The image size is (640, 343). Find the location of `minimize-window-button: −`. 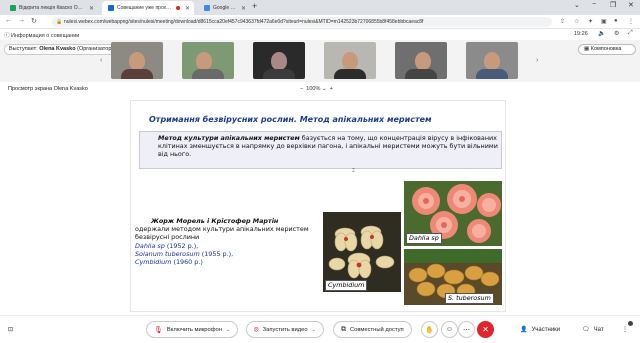

minimize-window-button: − is located at coordinates (594, 4).